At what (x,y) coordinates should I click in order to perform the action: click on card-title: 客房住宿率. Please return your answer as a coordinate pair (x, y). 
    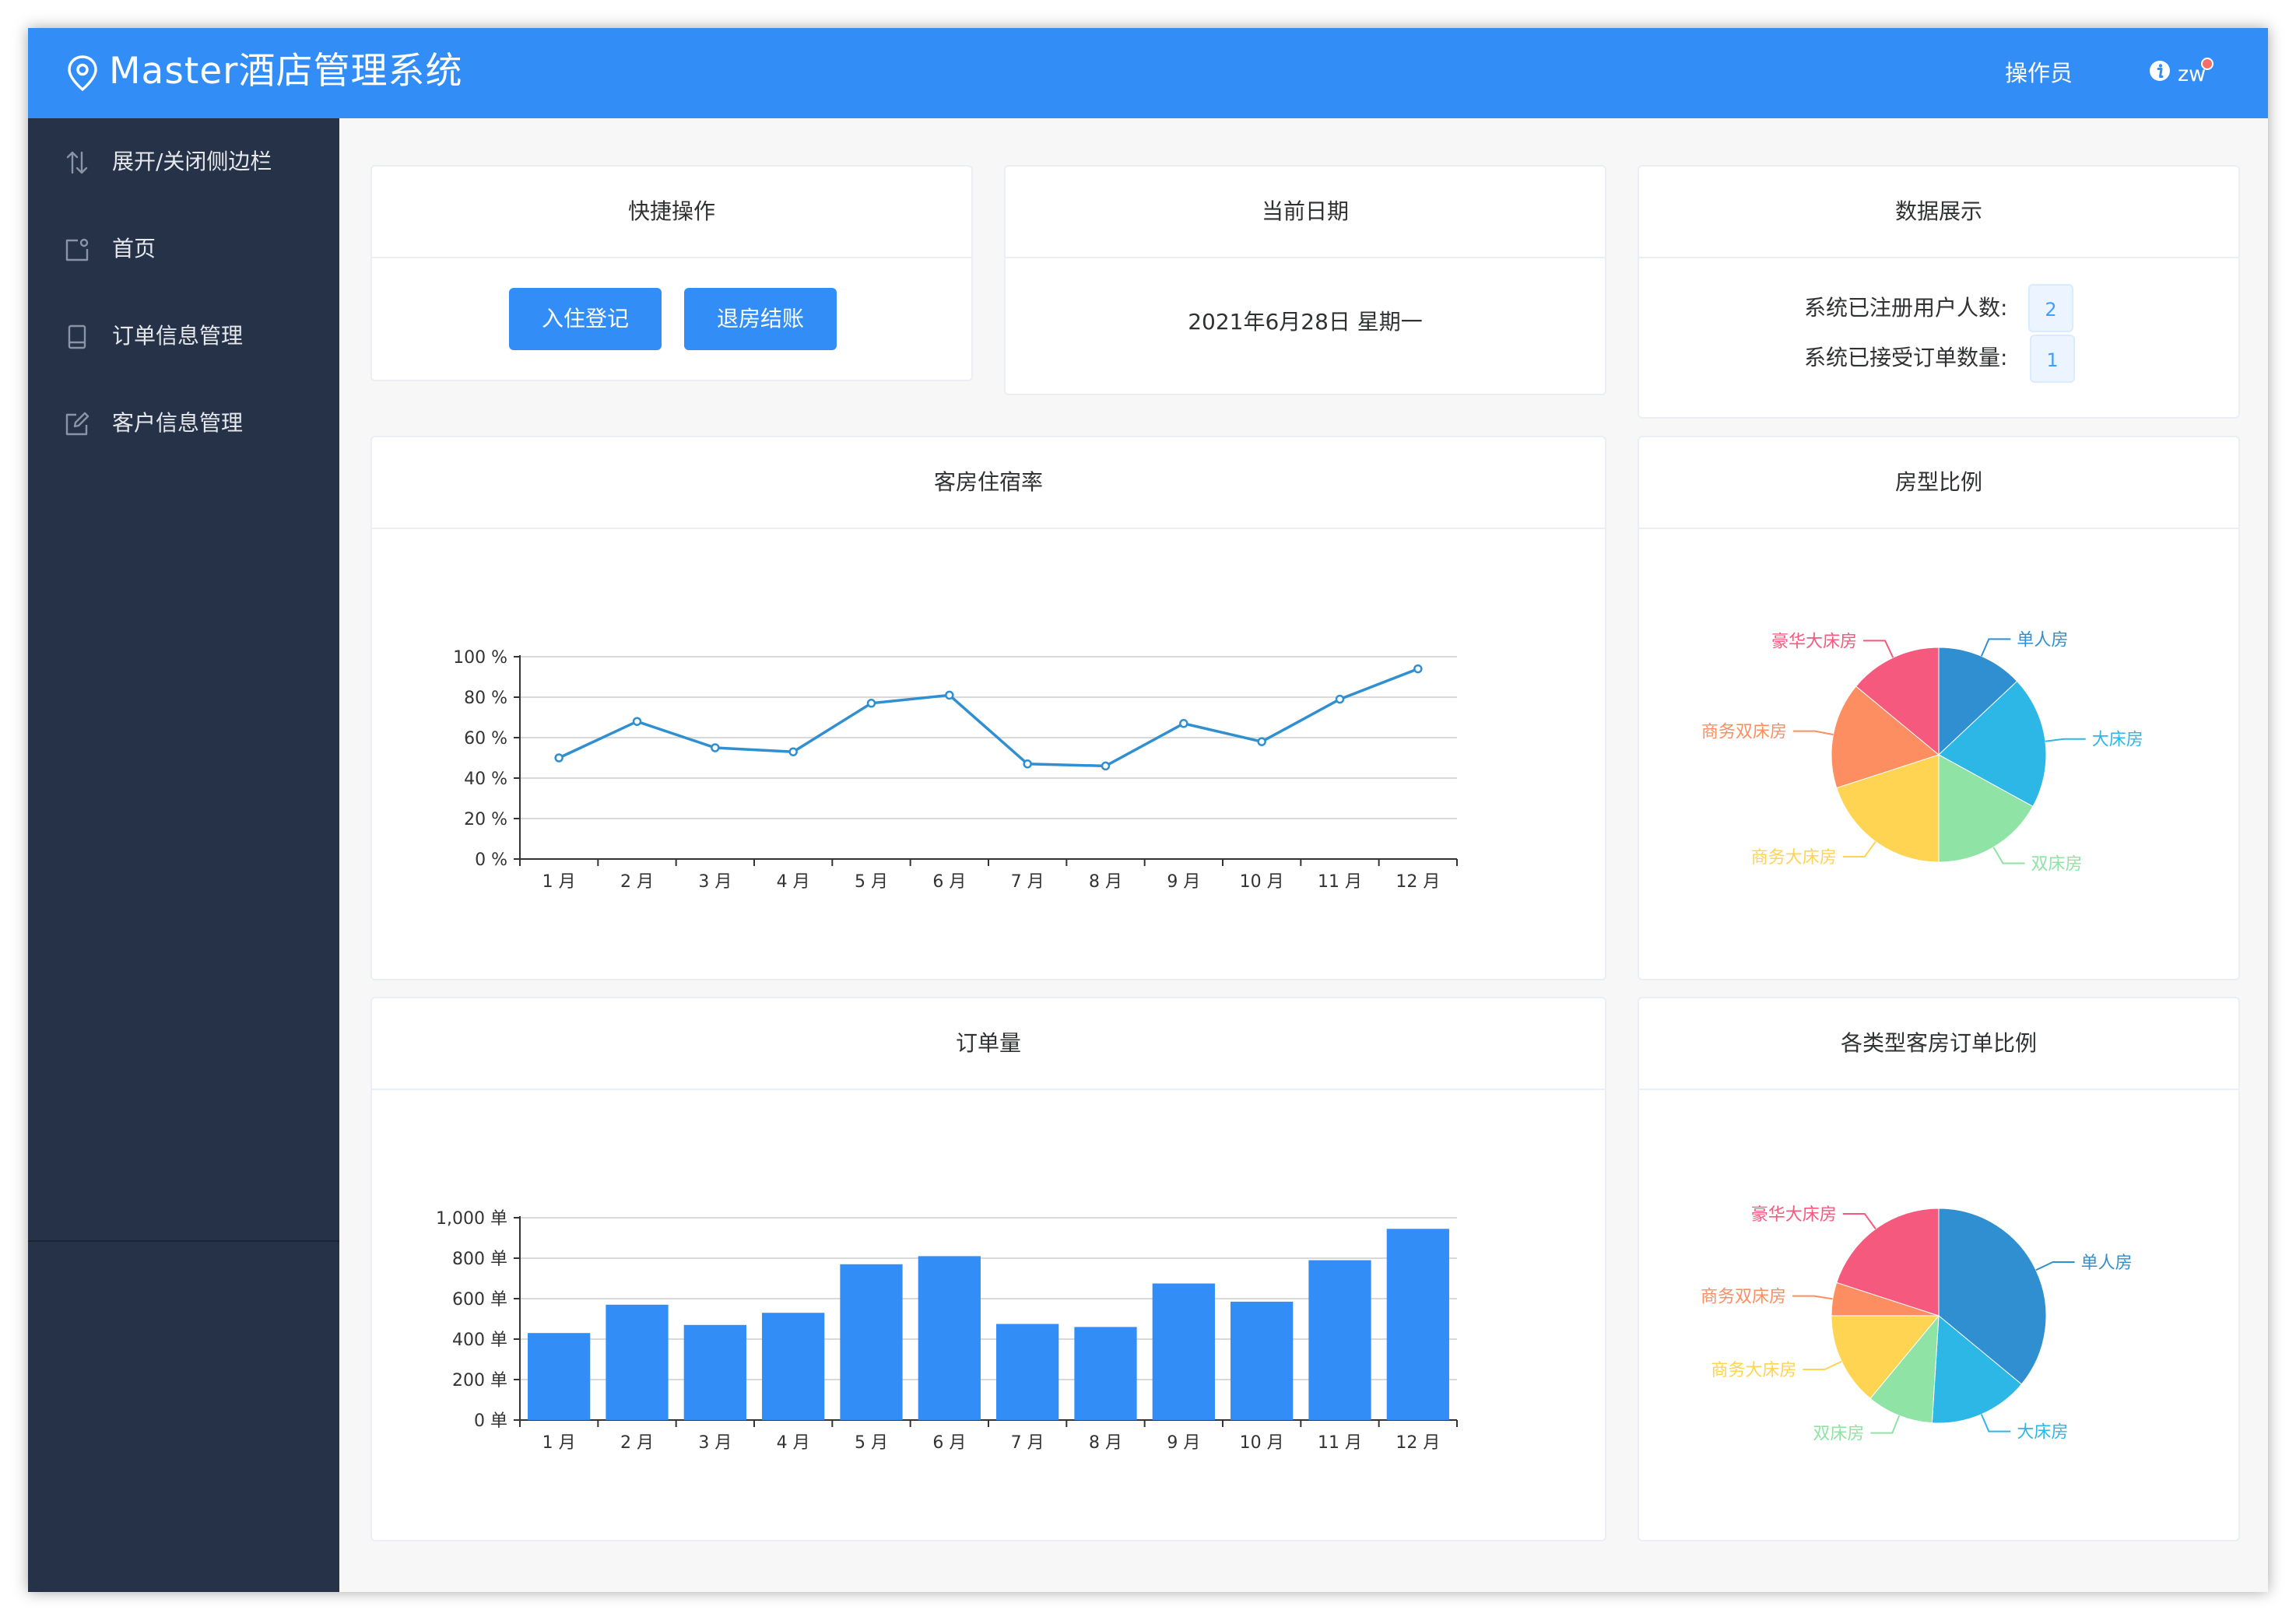
    Looking at the image, I should click on (988, 483).